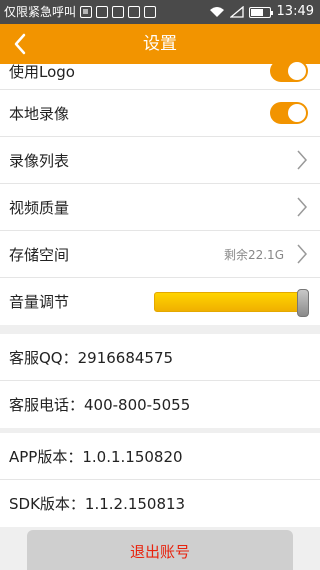  Describe the element at coordinates (96, 456) in the screenshot. I see `app-version-text: APP版本：1.0.1.150820` at that location.